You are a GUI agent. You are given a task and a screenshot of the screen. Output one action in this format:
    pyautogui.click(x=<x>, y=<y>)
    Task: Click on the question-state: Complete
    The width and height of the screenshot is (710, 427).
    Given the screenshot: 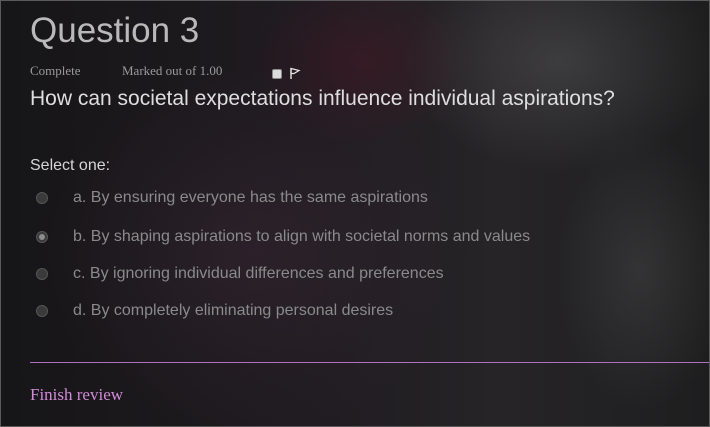 What is the action you would take?
    pyautogui.click(x=55, y=70)
    